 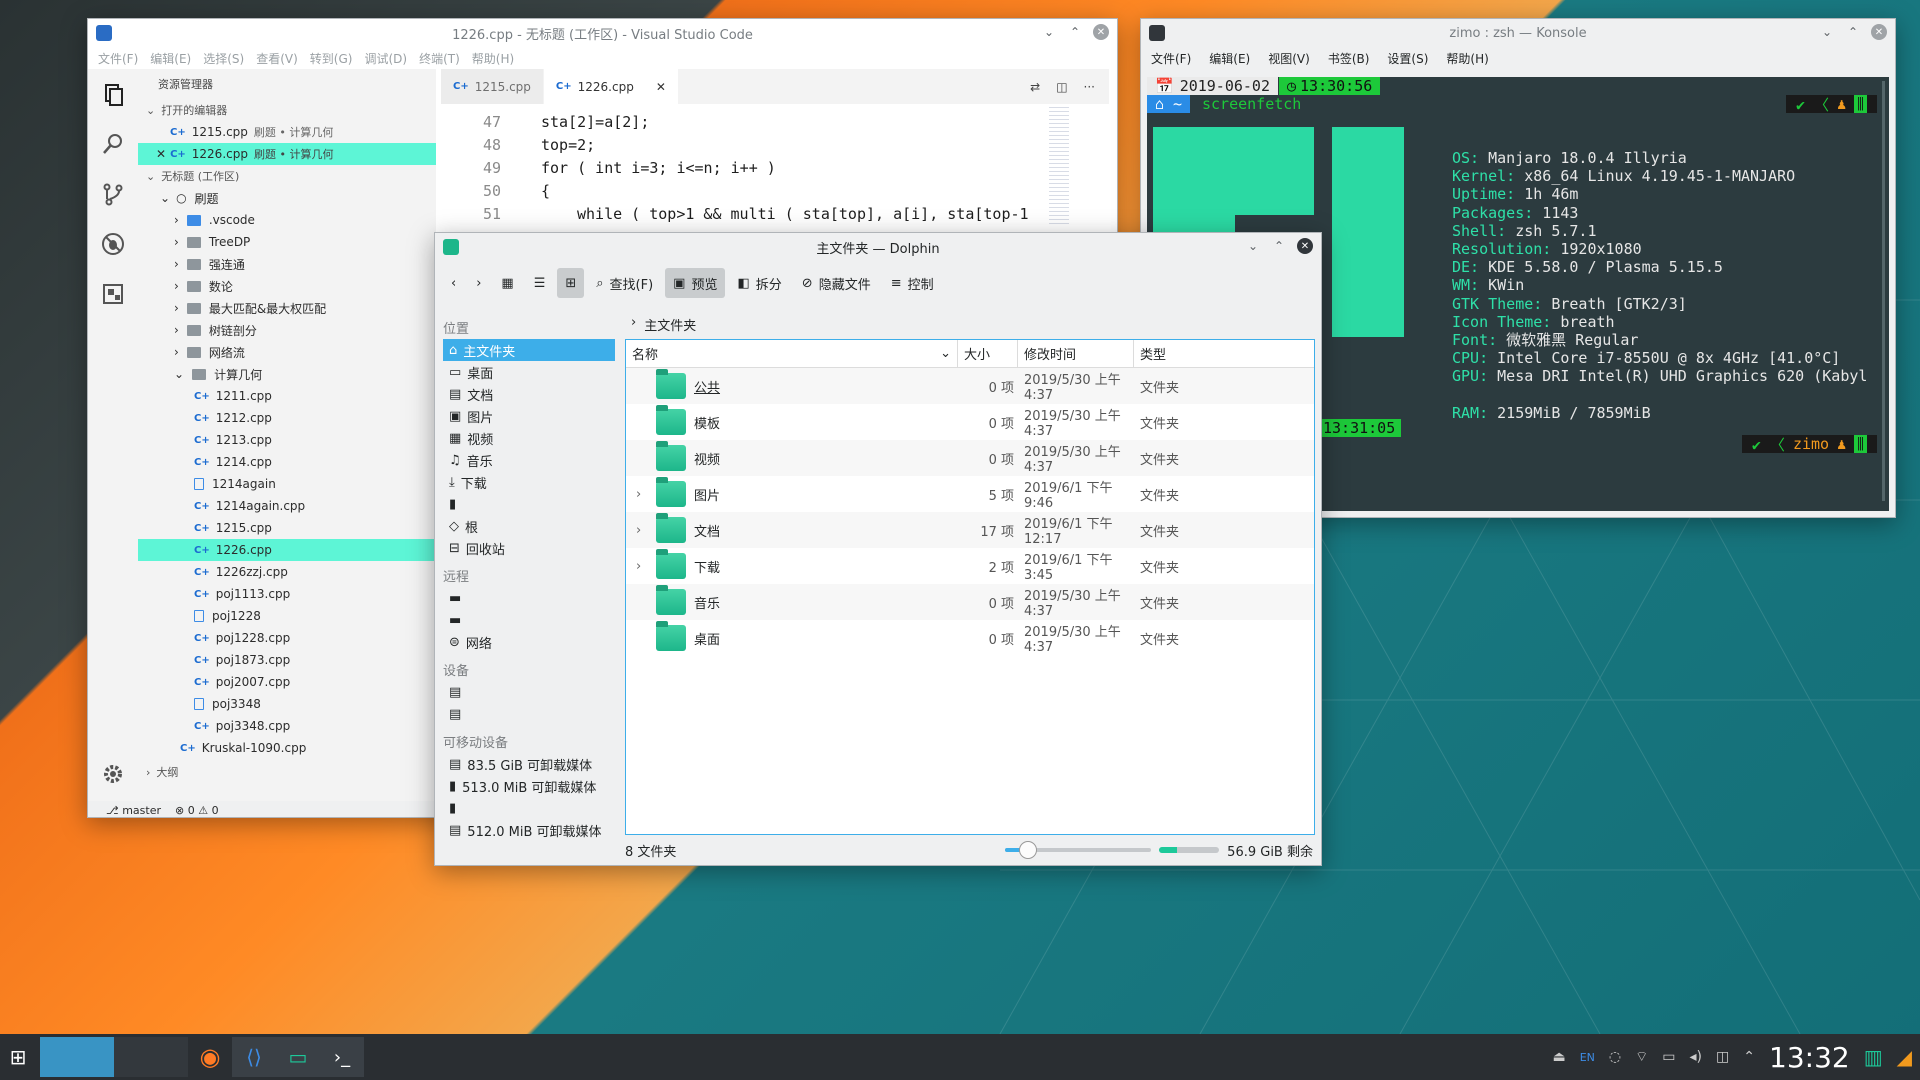 I want to click on tree-file: C+ poj2007.cpp, so click(x=287, y=682).